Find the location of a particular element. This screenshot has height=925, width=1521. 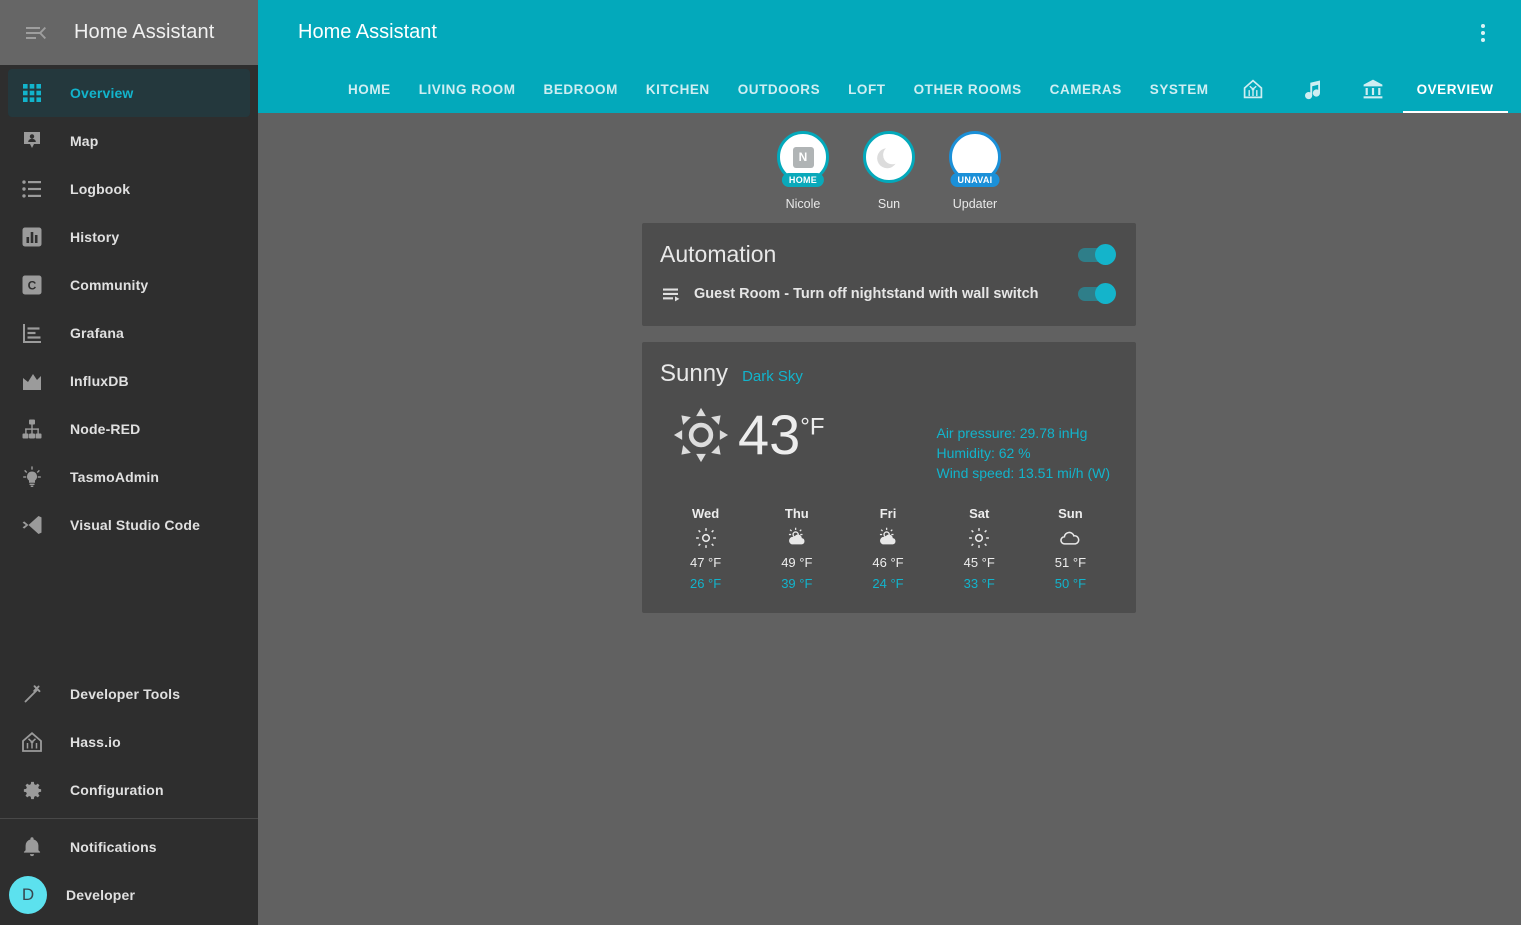

badge-circle: UNAVAI is located at coordinates (975, 159).